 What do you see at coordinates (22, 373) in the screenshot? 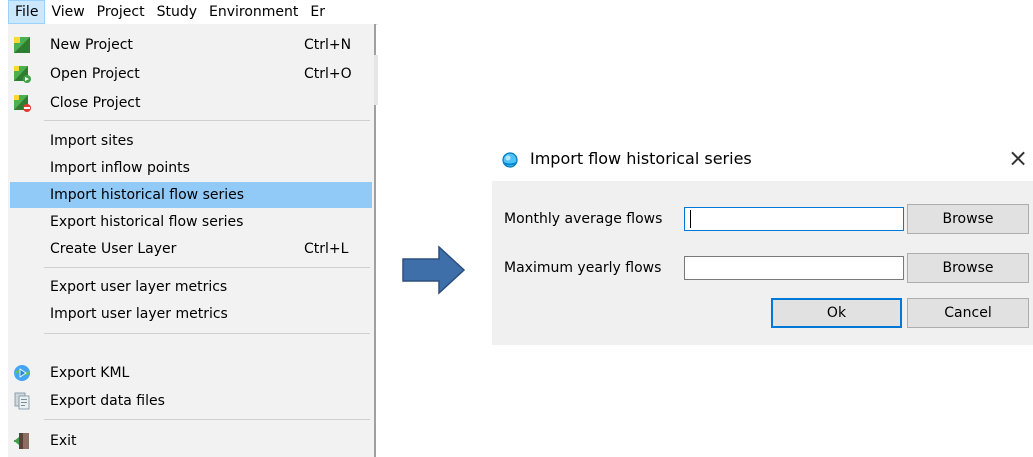
I see `globe-arrow-icon` at bounding box center [22, 373].